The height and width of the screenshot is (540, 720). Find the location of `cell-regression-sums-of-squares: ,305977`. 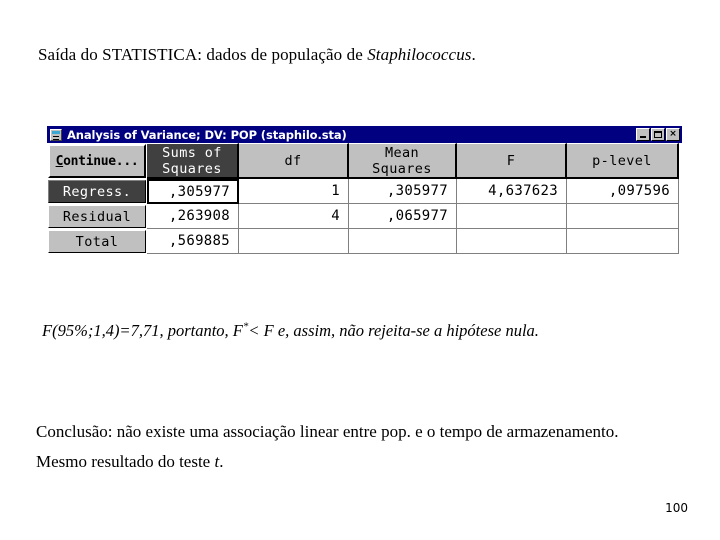

cell-regression-sums-of-squares: ,305977 is located at coordinates (193, 191).